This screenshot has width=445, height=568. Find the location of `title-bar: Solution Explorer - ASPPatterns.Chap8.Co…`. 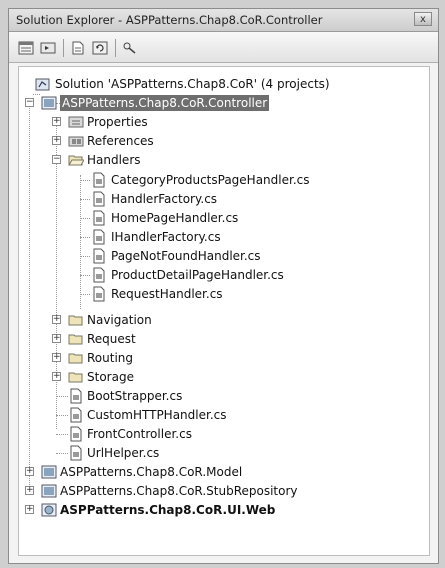

title-bar: Solution Explorer - ASPPatterns.Chap8.Co… is located at coordinates (223, 20).